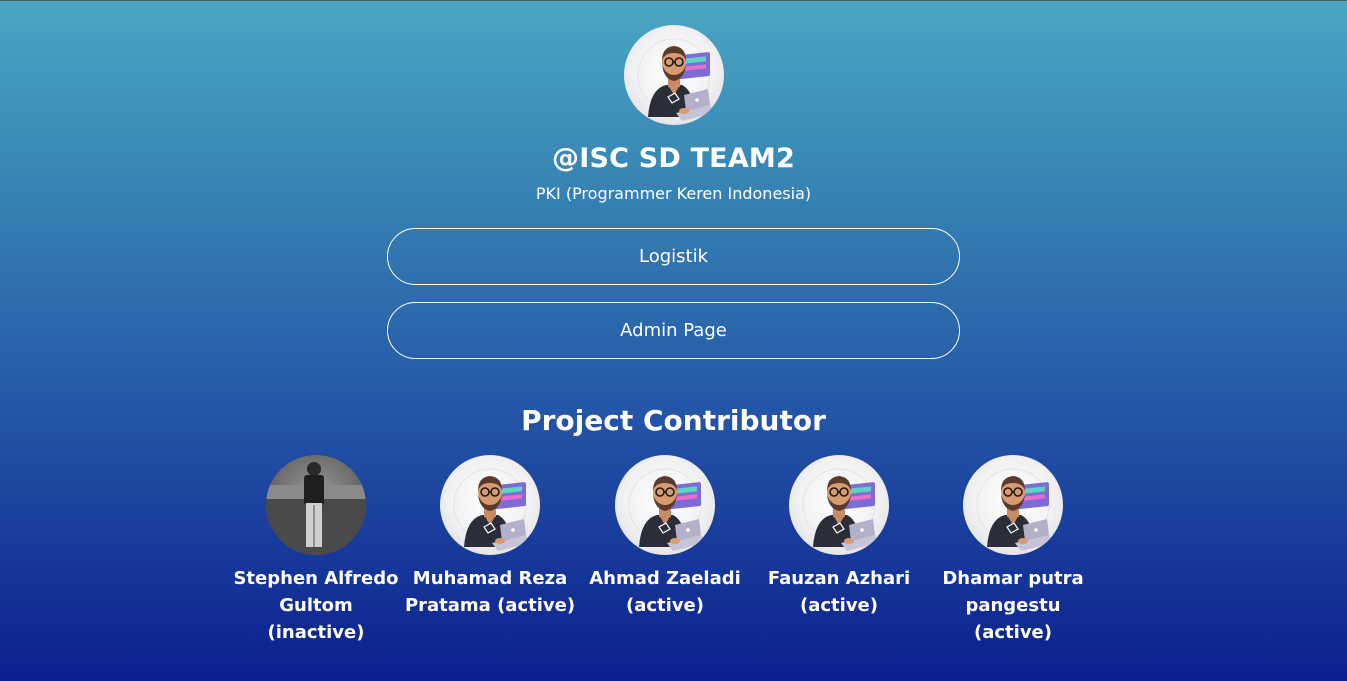 The height and width of the screenshot is (681, 1347). I want to click on contributor-card: Fauzan Azhari (active), so click(839, 537).